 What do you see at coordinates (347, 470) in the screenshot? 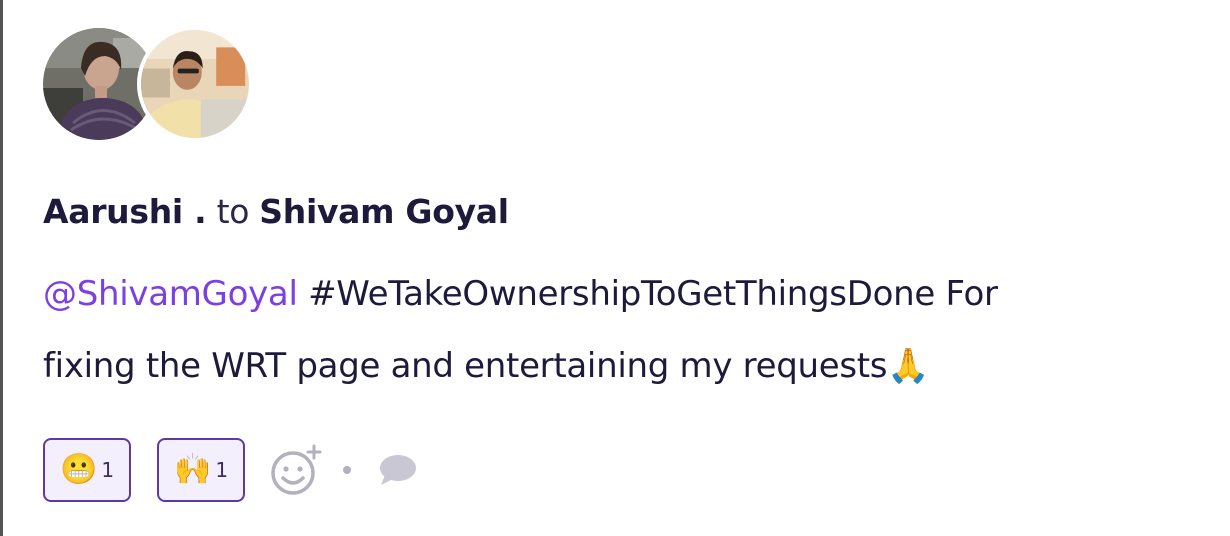
I see `dot-separator` at bounding box center [347, 470].